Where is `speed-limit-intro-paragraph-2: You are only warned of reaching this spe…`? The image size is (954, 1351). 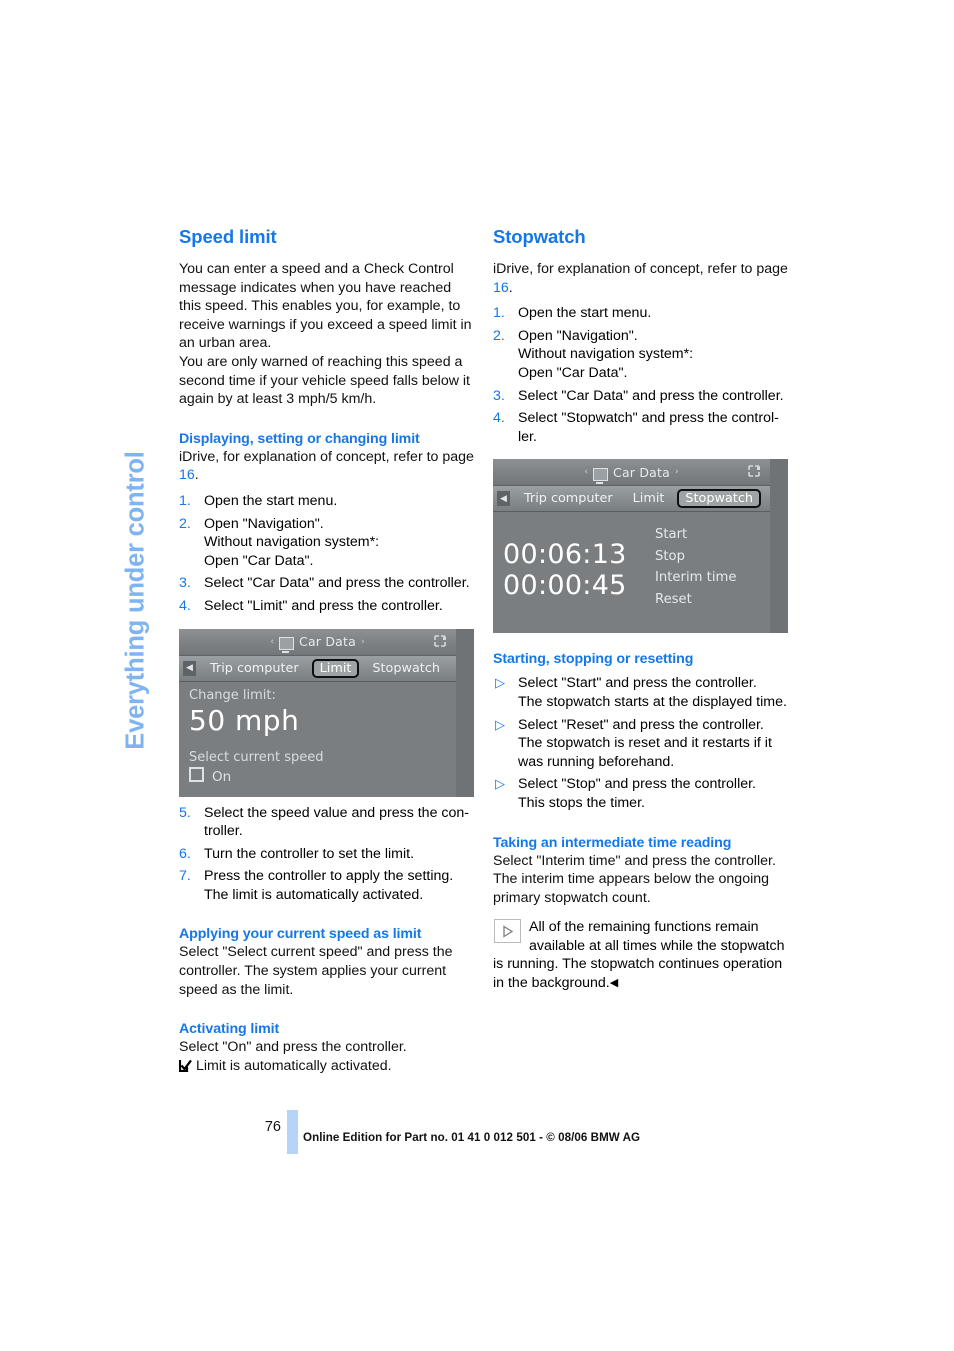
speed-limit-intro-paragraph-2: You are only warned of reaching this spe… is located at coordinates (324, 380).